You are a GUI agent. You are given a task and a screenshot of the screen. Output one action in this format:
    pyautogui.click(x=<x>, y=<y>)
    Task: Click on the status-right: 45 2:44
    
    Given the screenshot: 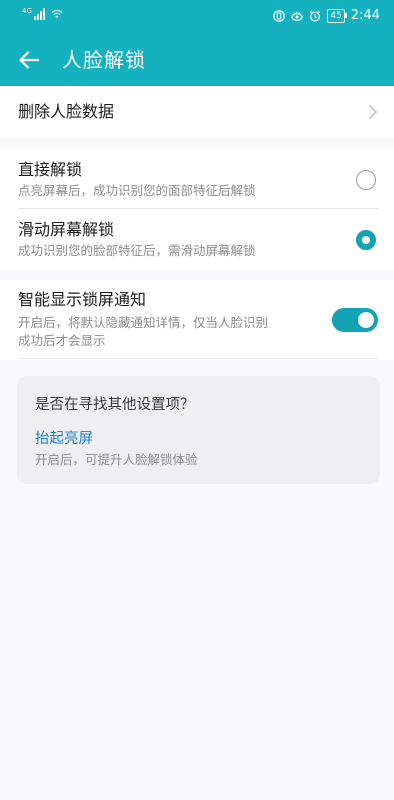 What is the action you would take?
    pyautogui.click(x=326, y=15)
    